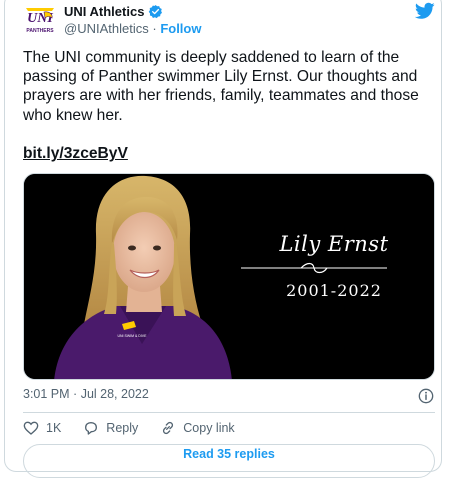 This screenshot has height=478, width=457. What do you see at coordinates (334, 290) in the screenshot?
I see `memorial-years: 2001-2022` at bounding box center [334, 290].